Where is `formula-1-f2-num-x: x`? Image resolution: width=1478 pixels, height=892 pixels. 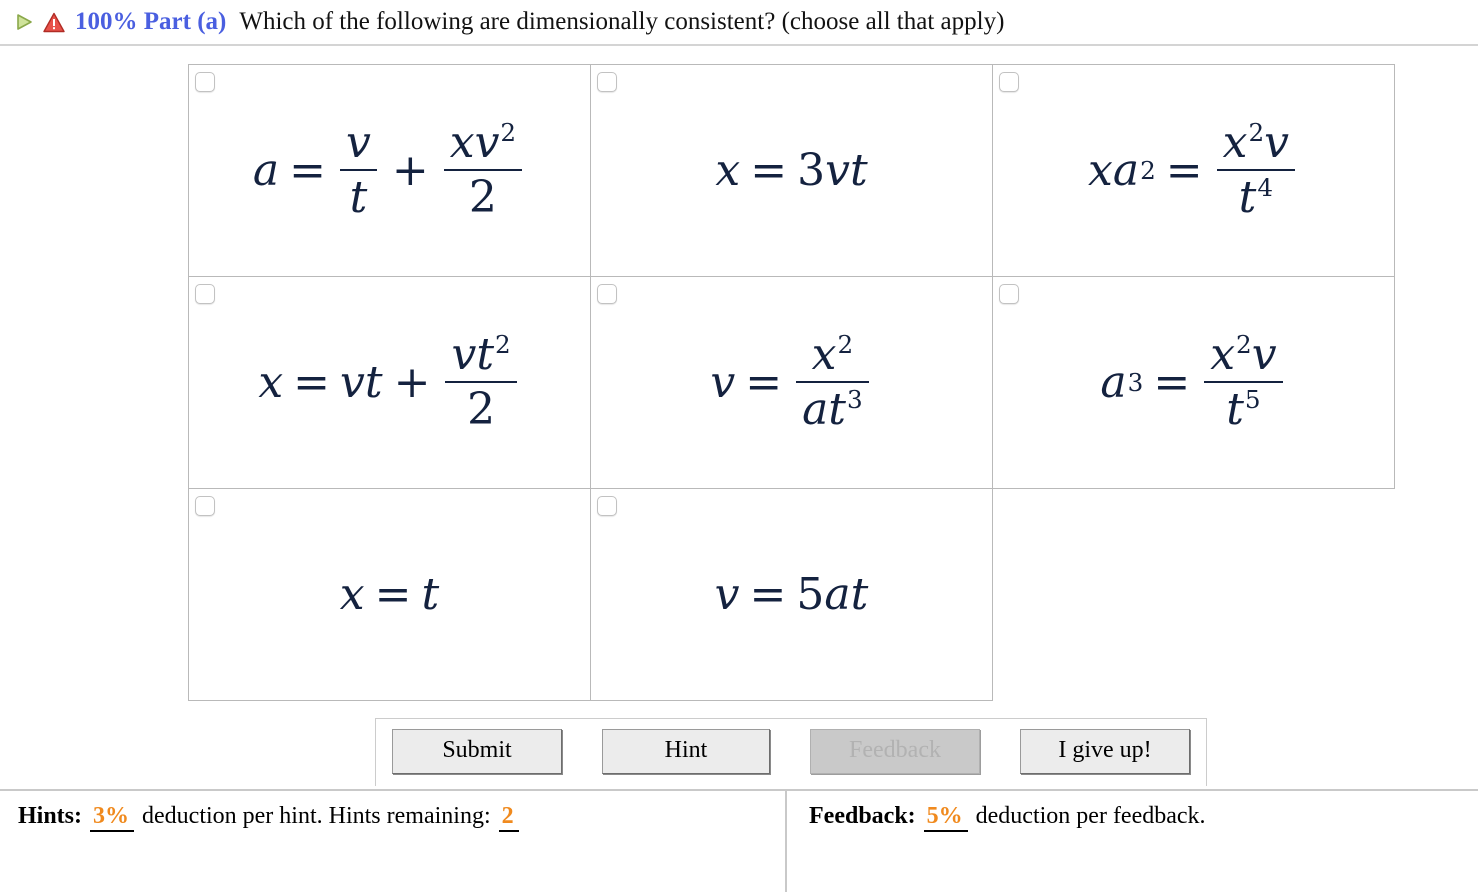
formula-1-f2-num-x: x is located at coordinates (462, 142).